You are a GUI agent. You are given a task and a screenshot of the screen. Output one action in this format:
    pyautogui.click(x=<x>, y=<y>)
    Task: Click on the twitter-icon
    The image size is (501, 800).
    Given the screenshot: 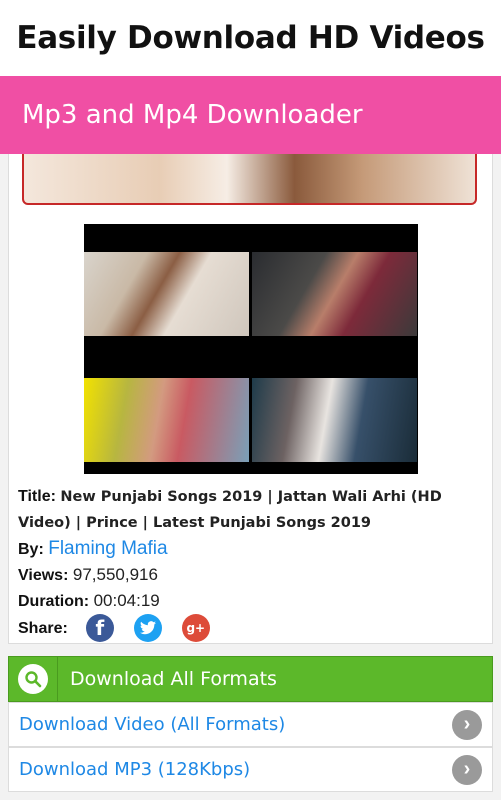 What is the action you would take?
    pyautogui.click(x=147, y=628)
    